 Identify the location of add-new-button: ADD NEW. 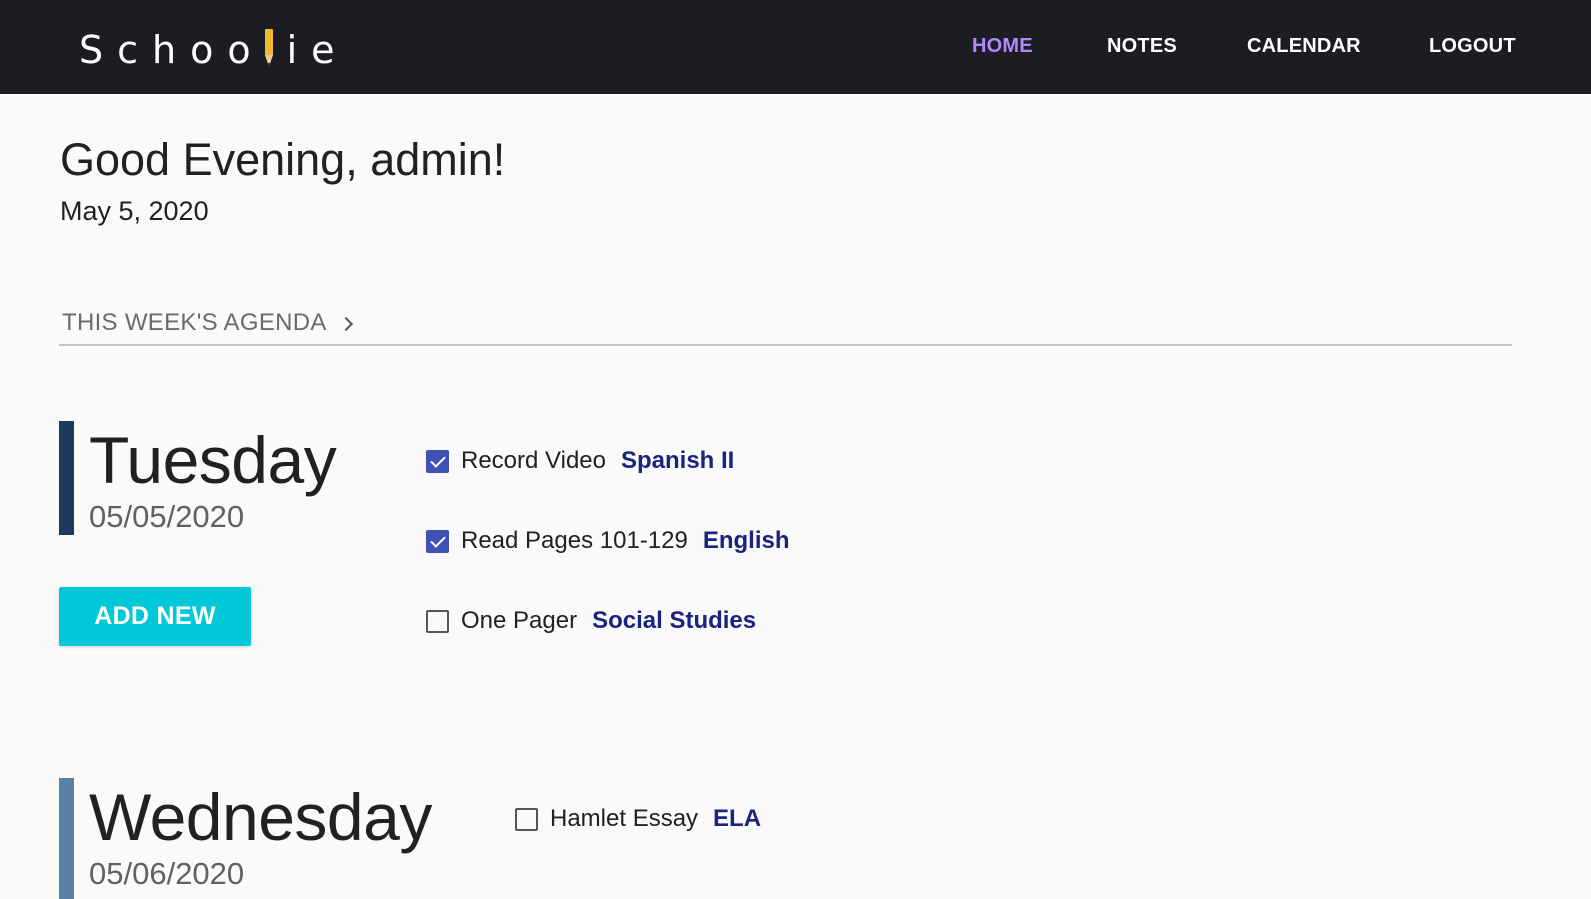
(155, 616).